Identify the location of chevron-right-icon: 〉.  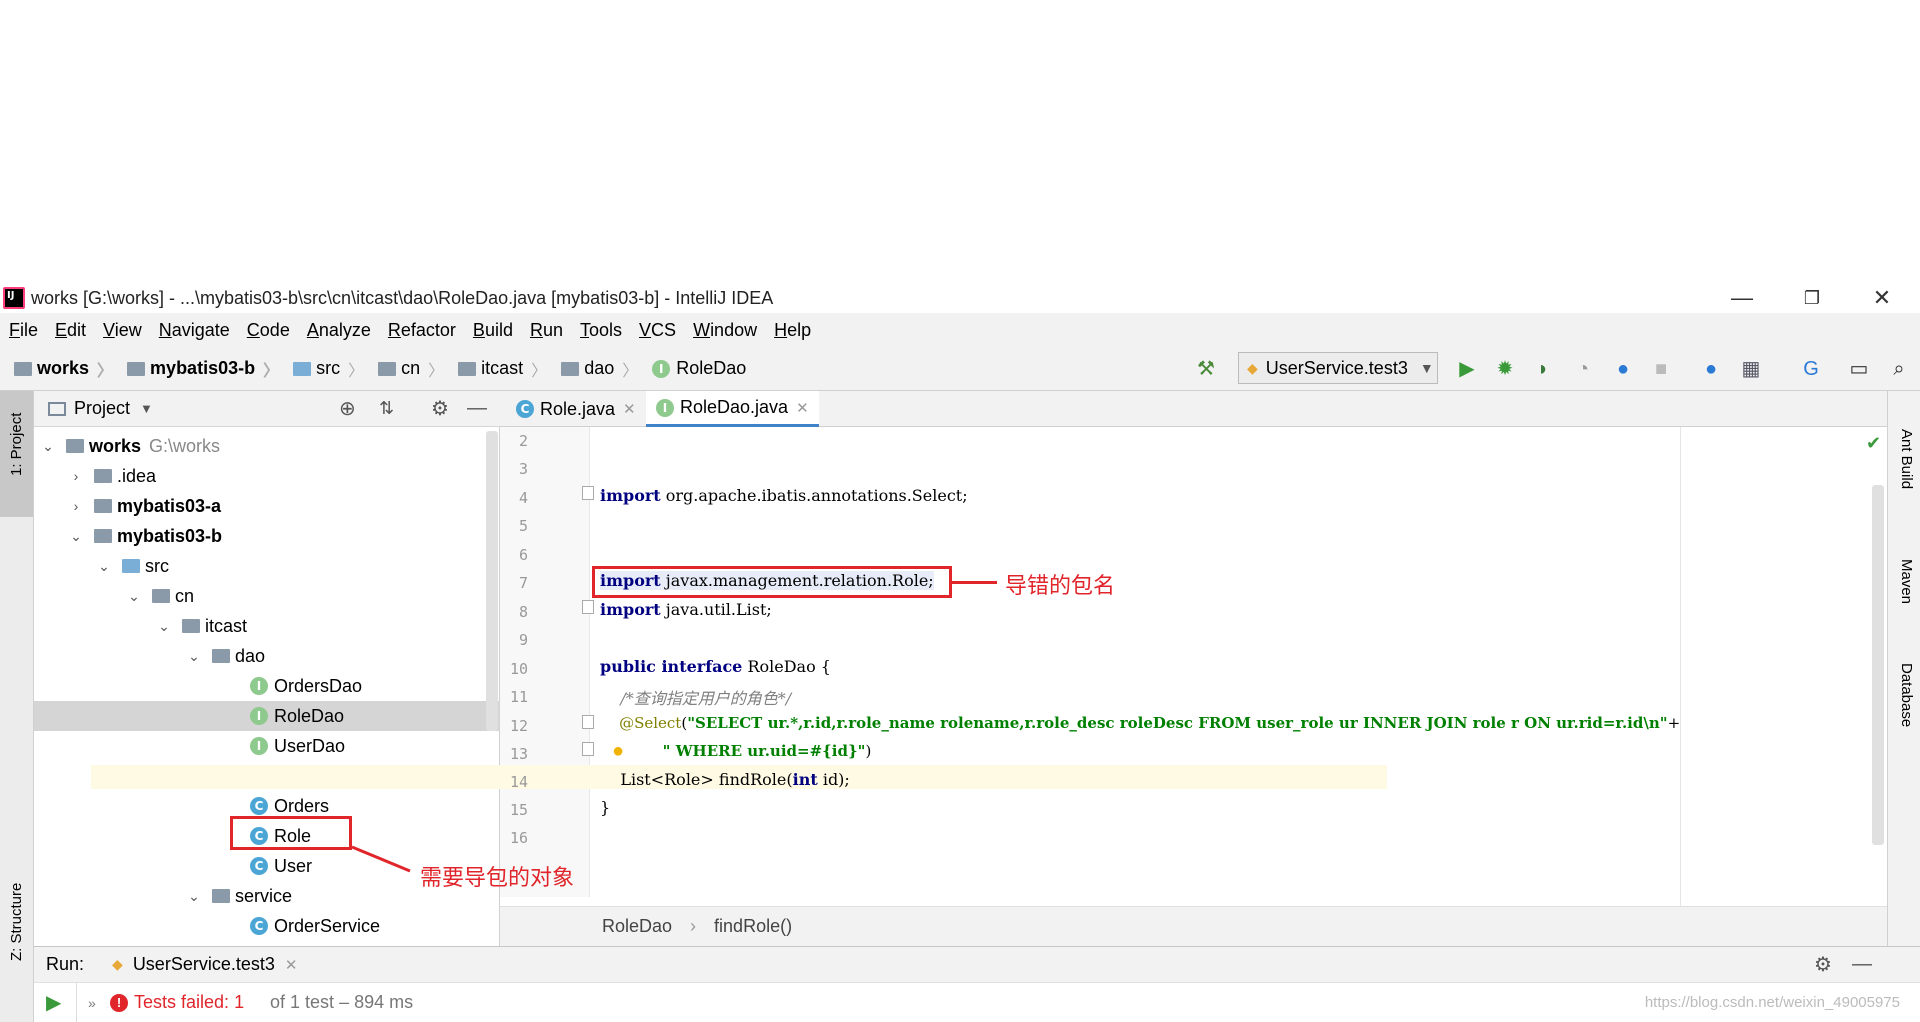
(630, 371).